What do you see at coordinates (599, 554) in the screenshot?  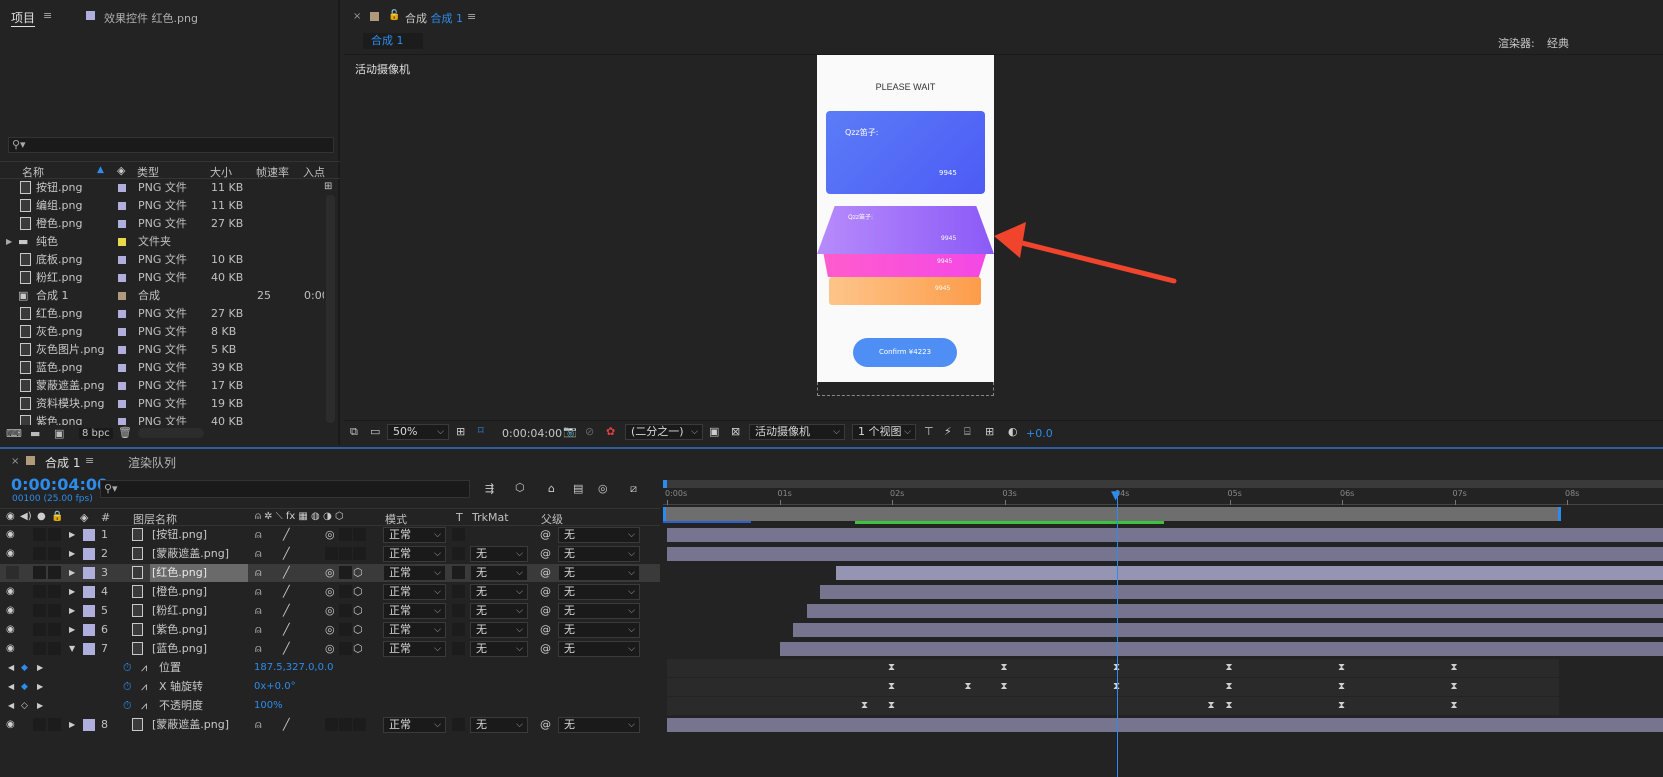 I see `parent-dropdown: 无⌵` at bounding box center [599, 554].